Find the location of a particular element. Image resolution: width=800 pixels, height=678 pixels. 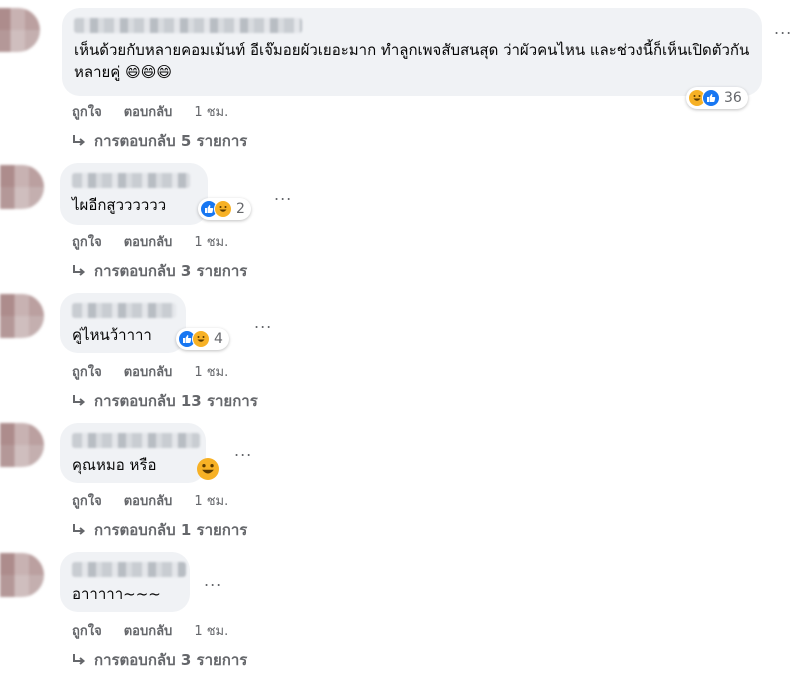

comment-text: ไผอีกสูวววววว is located at coordinates (119, 205).